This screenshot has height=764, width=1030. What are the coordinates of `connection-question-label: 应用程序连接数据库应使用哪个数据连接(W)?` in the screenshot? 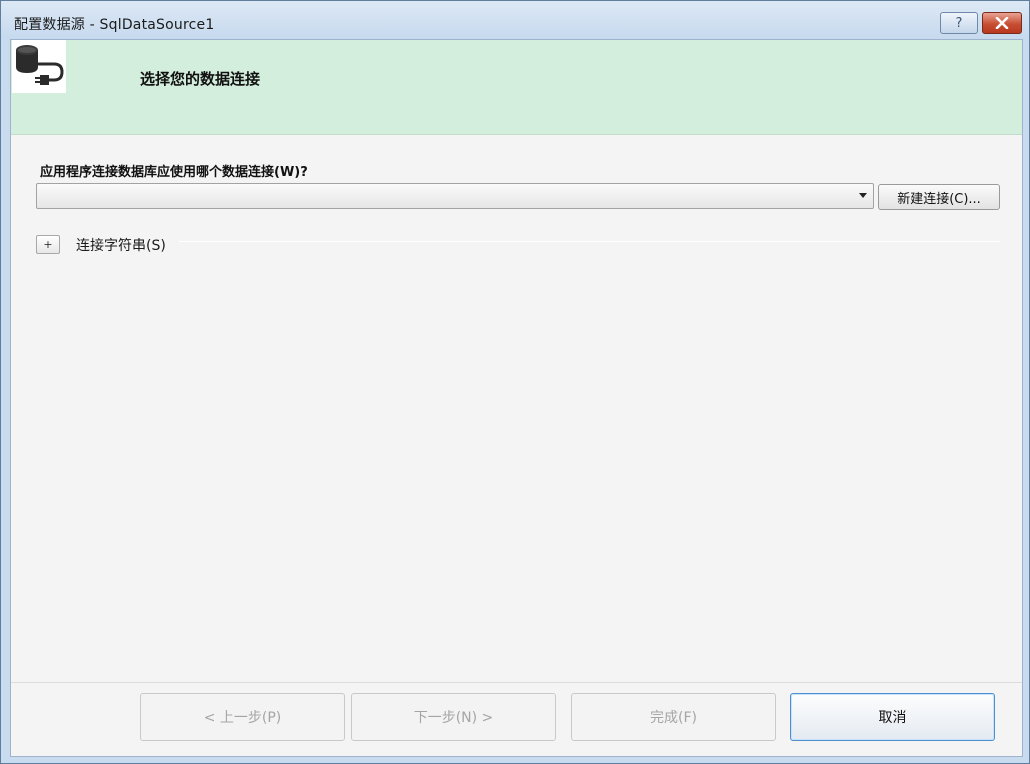 It's located at (174, 172).